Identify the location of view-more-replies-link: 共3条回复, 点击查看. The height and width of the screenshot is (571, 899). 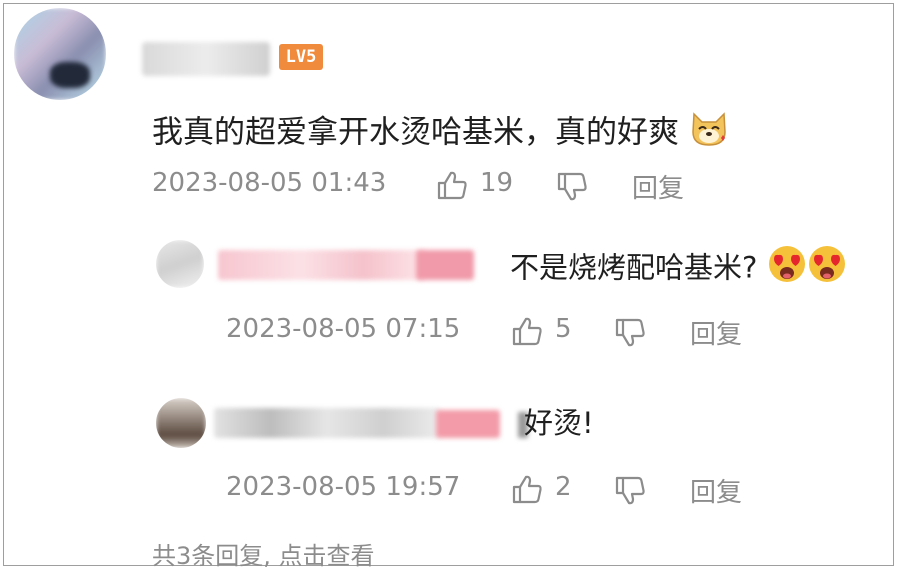
(263, 553).